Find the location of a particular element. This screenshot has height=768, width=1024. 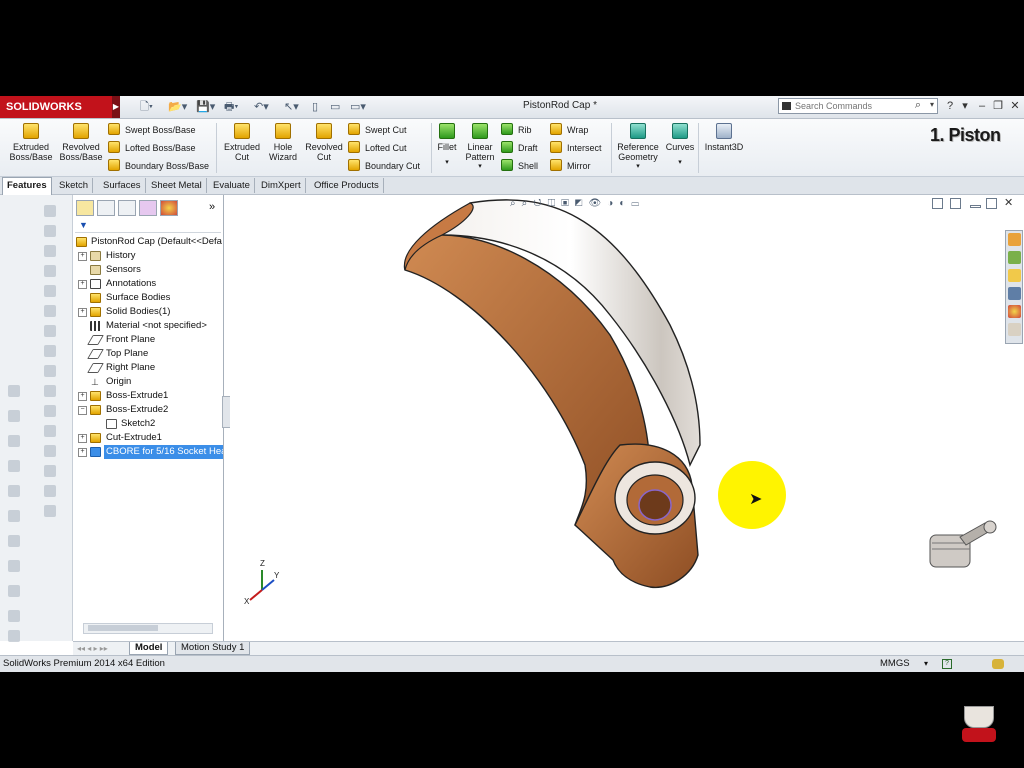

print-icon: 🖶▾ is located at coordinates (231, 107).